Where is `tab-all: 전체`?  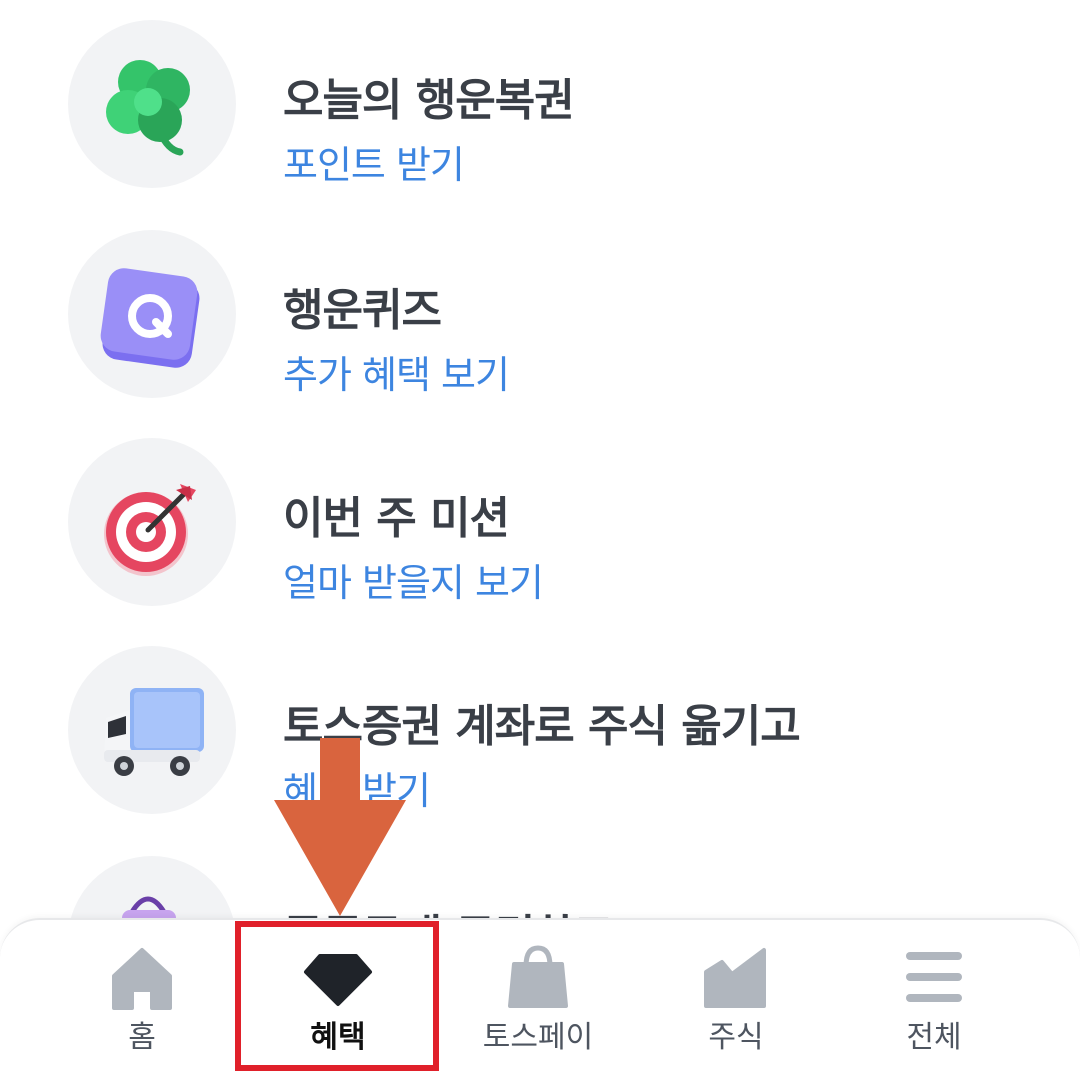
tab-all: 전체 is located at coordinates (934, 1001).